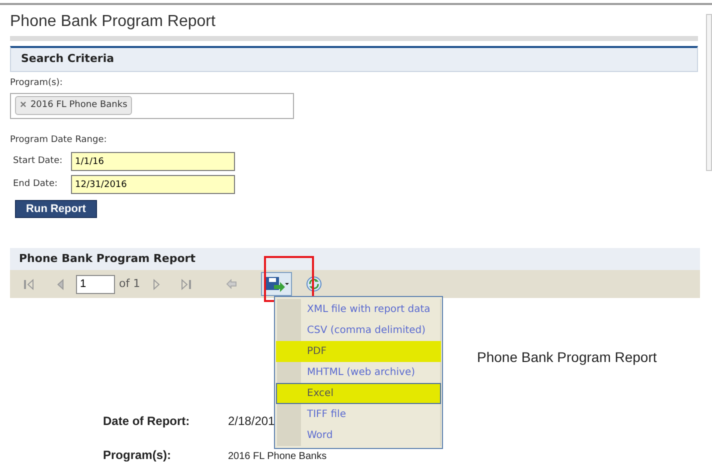 This screenshot has width=712, height=464. I want to click on menu-item: MHTML (web archive), so click(358, 372).